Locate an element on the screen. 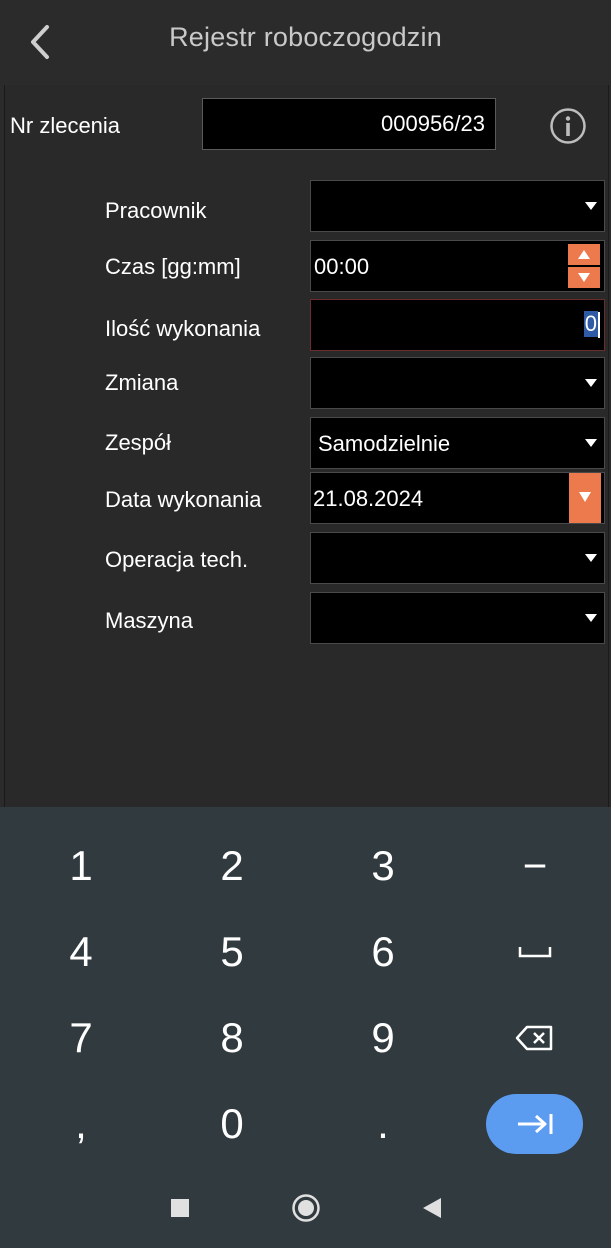  info-button is located at coordinates (568, 126).